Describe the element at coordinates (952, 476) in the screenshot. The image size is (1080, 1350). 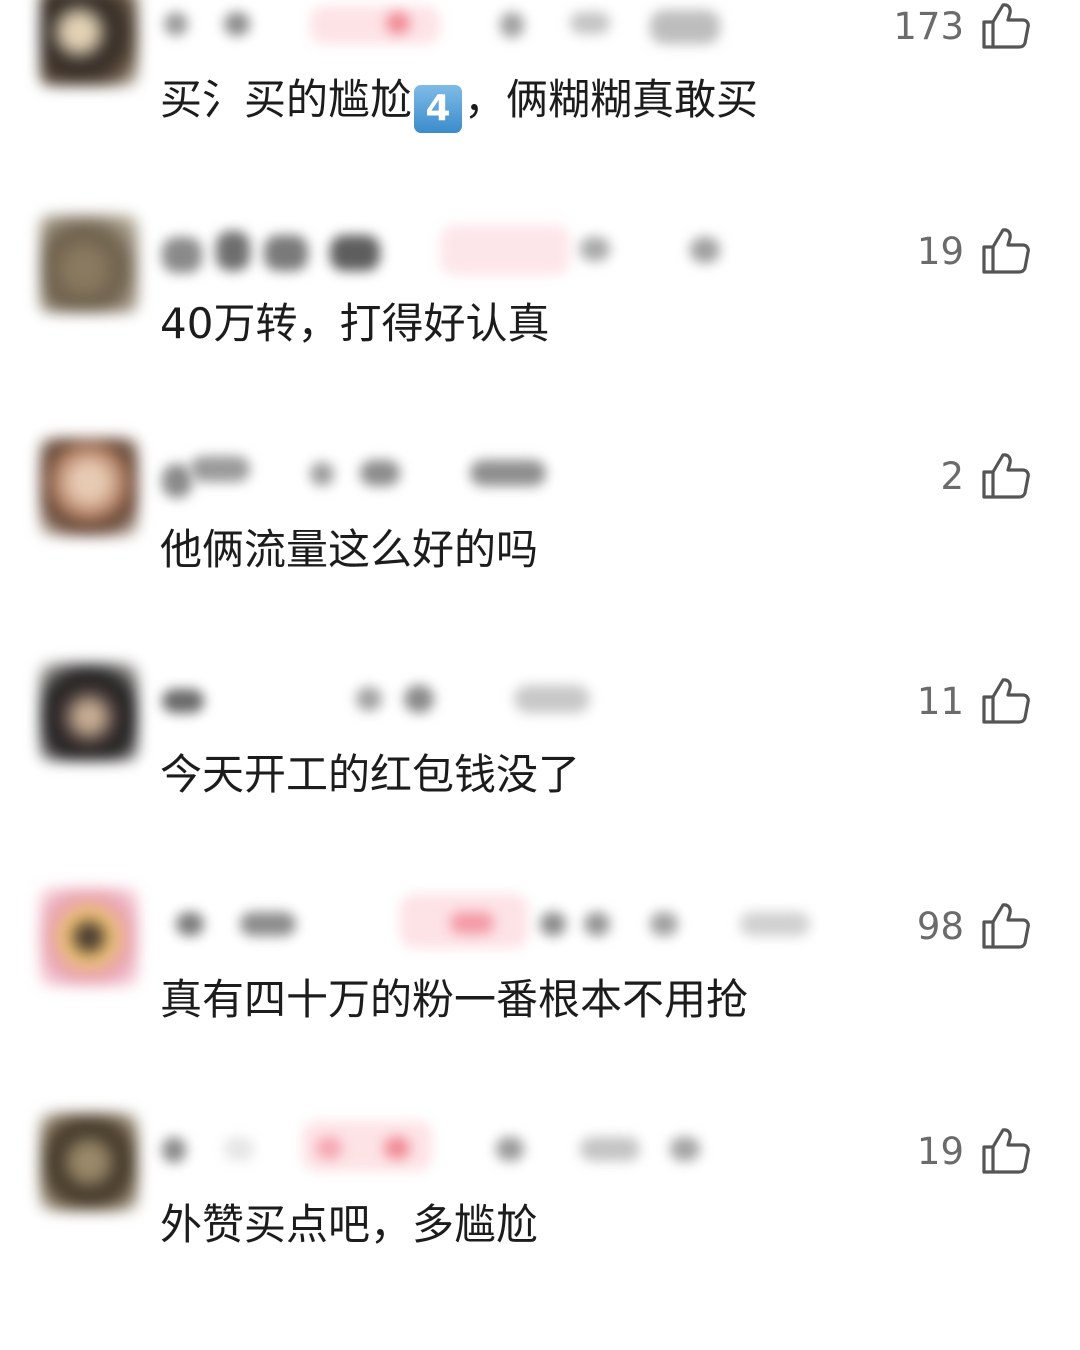
I see `like-count: 2` at that location.